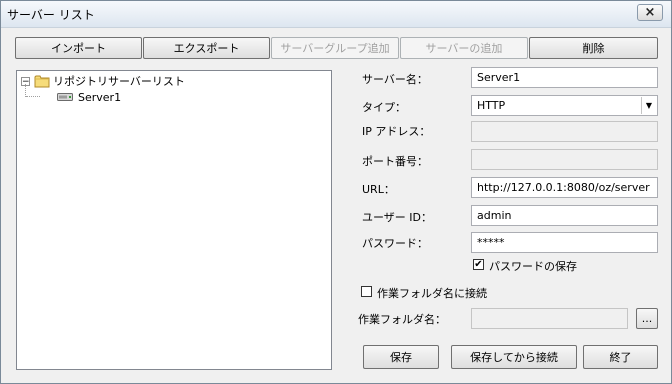 The width and height of the screenshot is (672, 384). Describe the element at coordinates (42, 81) in the screenshot. I see `folder-icon` at that location.